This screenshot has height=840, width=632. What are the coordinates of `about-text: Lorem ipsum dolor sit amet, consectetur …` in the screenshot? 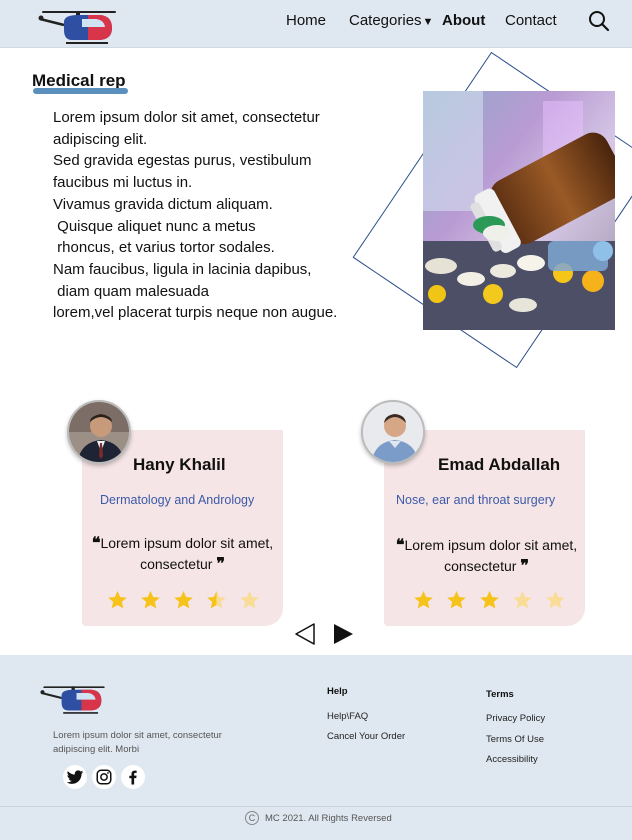 It's located at (195, 215).